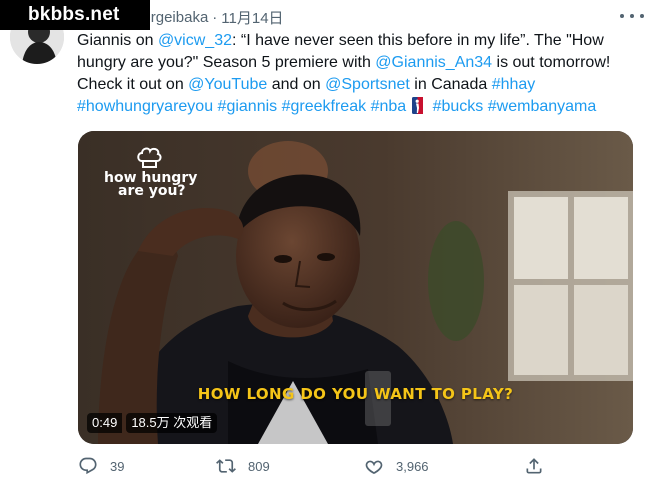  What do you see at coordinates (355, 394) in the screenshot?
I see `video-caption: HOW LONG DO YOU WANT TO PLAY?` at bounding box center [355, 394].